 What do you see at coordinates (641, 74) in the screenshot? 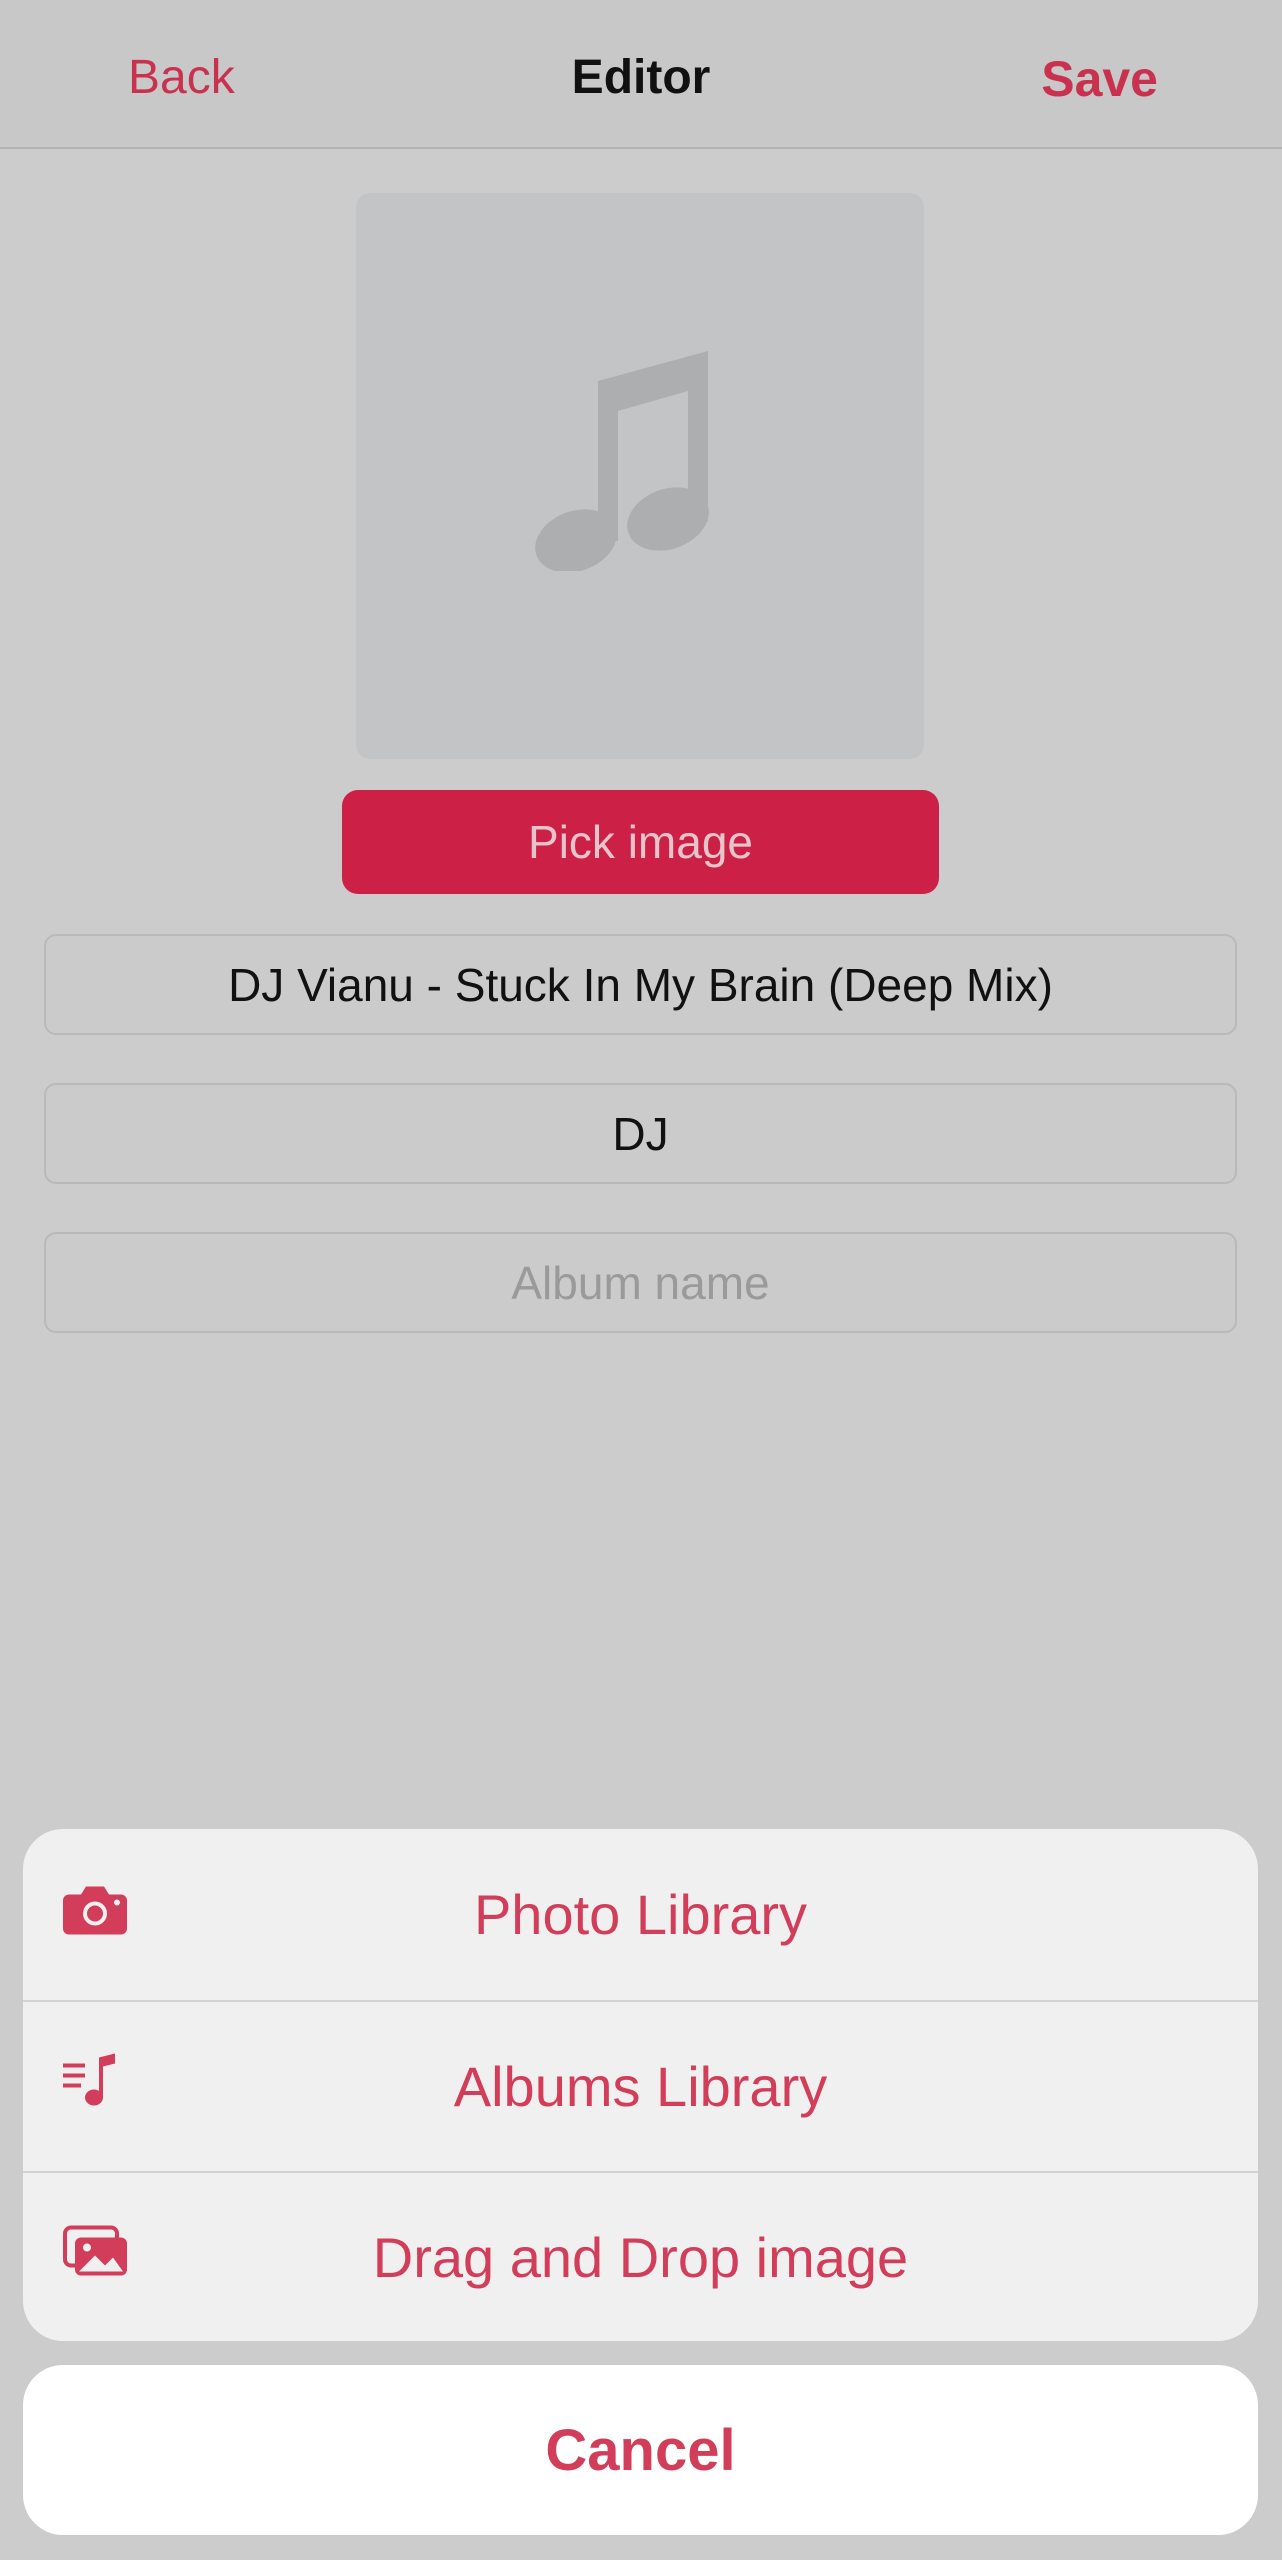
I see `navigation-bar: Back Editor Save` at bounding box center [641, 74].